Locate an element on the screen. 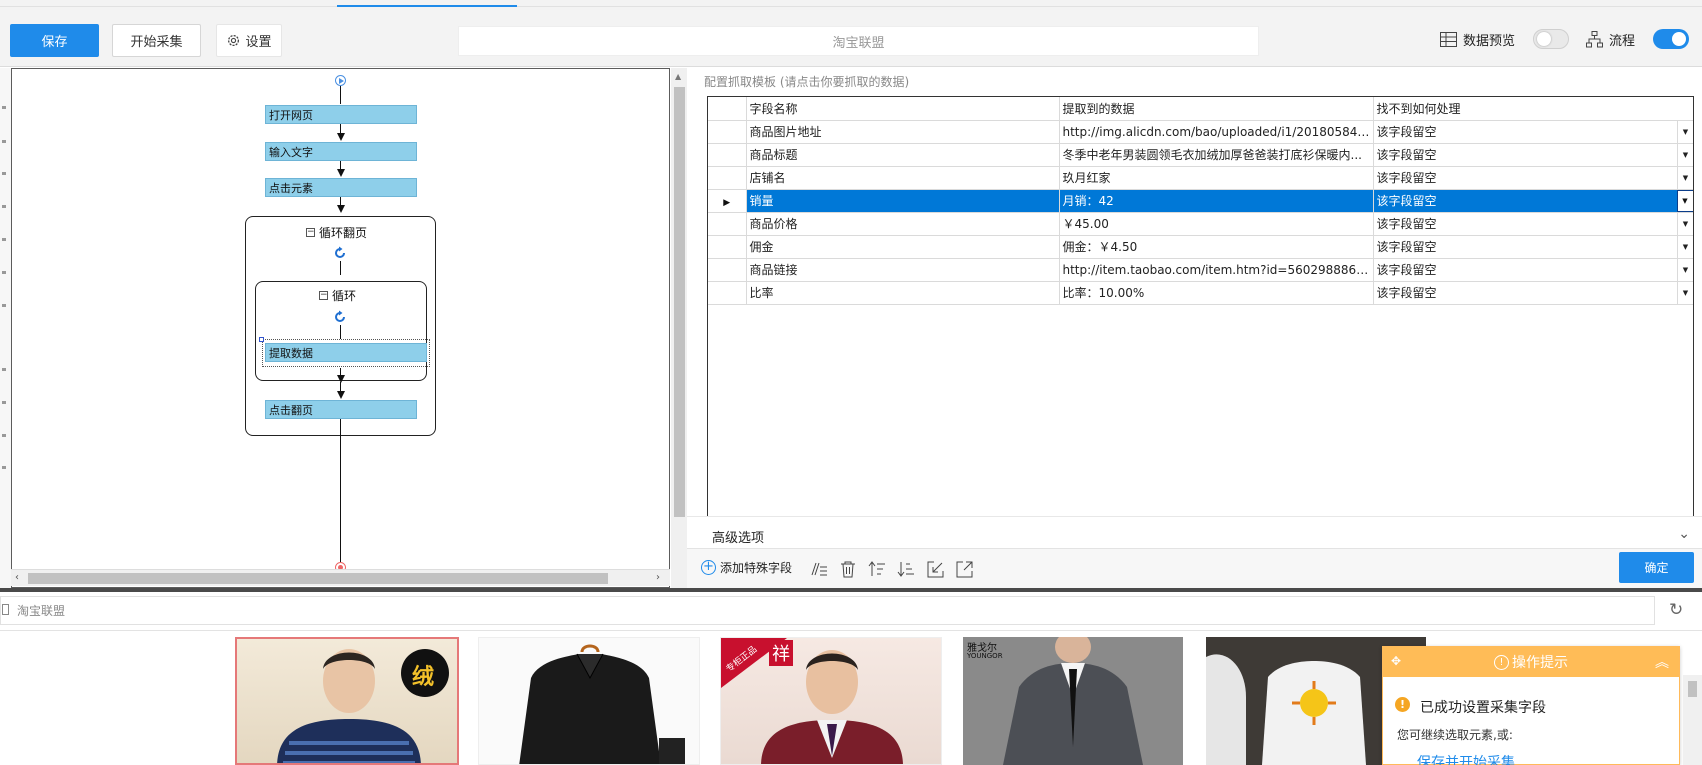  save-and-start-link: 保存并开始采集 is located at coordinates (1466, 758).